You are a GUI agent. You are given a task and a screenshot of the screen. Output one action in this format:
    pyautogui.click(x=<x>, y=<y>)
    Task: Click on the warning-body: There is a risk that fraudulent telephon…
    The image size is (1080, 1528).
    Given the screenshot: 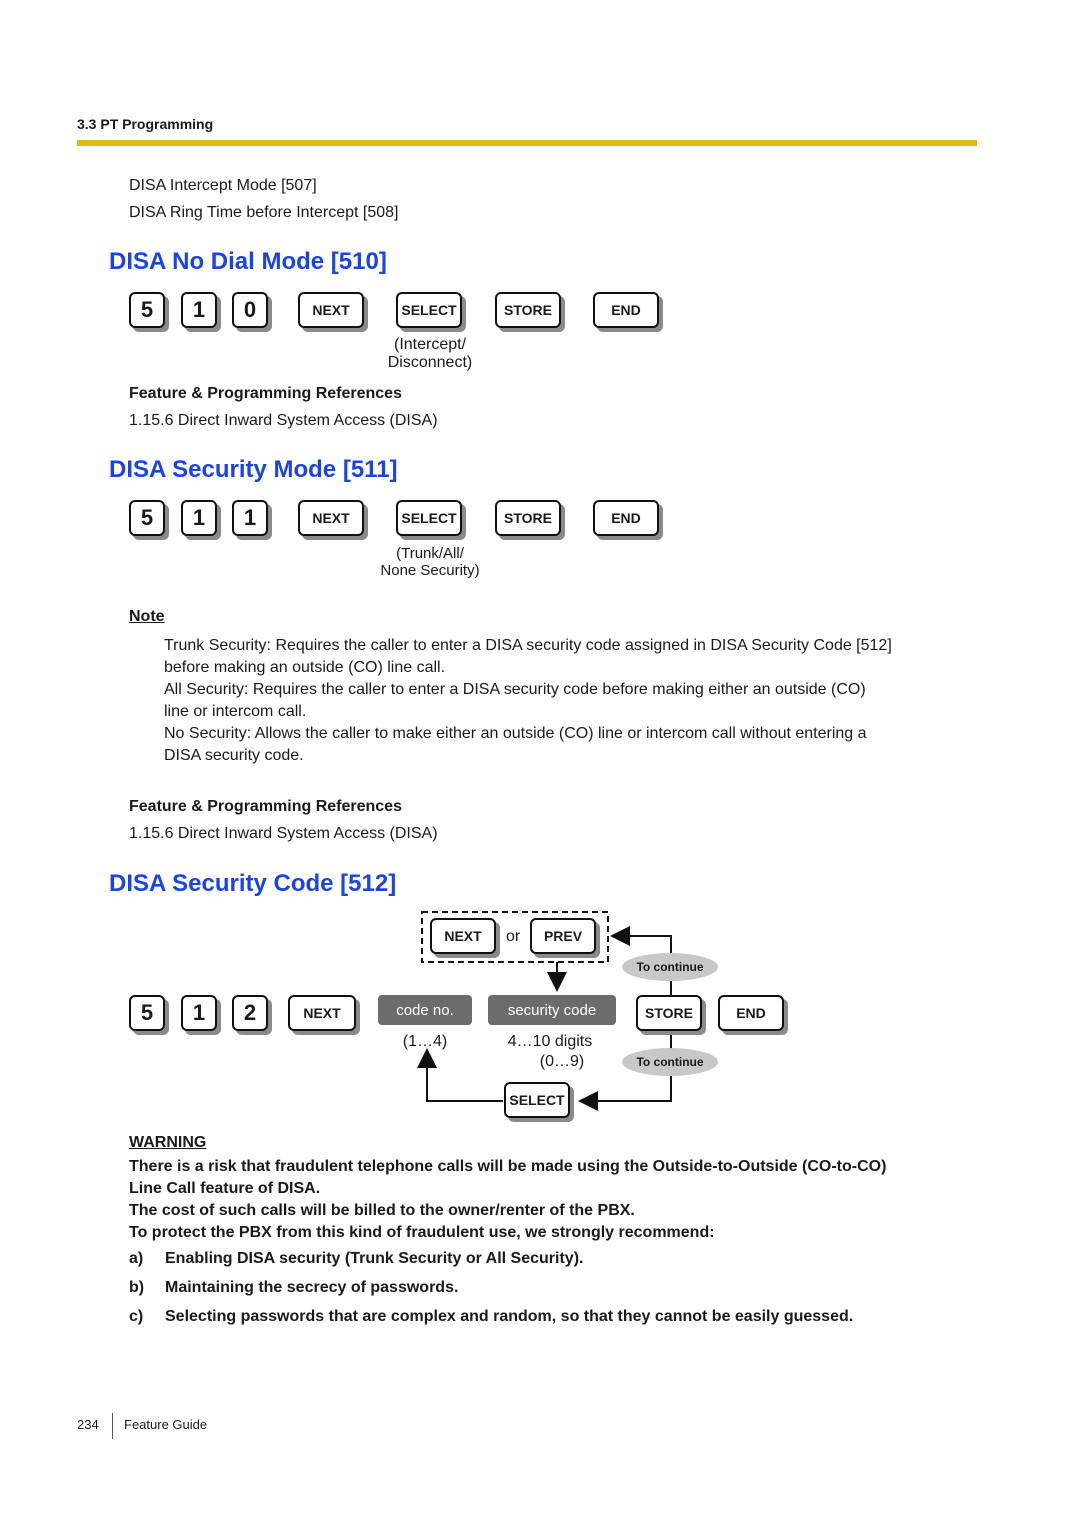 What is the action you would take?
    pyautogui.click(x=507, y=1200)
    